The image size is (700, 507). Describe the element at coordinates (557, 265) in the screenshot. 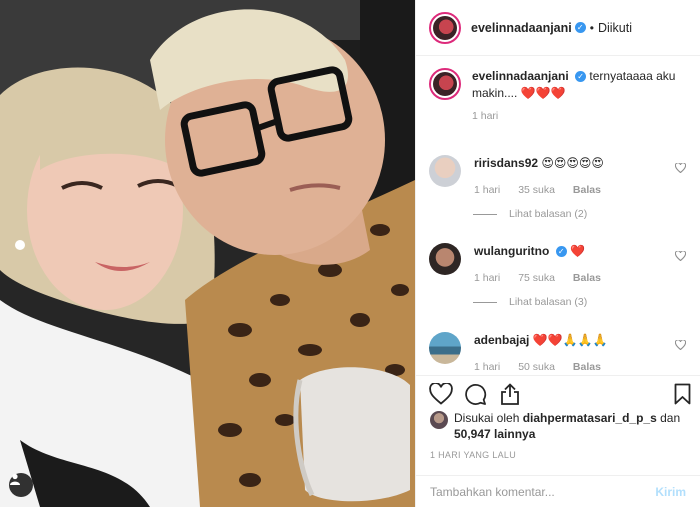

I see `comment-item: wulanguritno ✓ ❤️ 1 hari 75 suka Balas` at that location.